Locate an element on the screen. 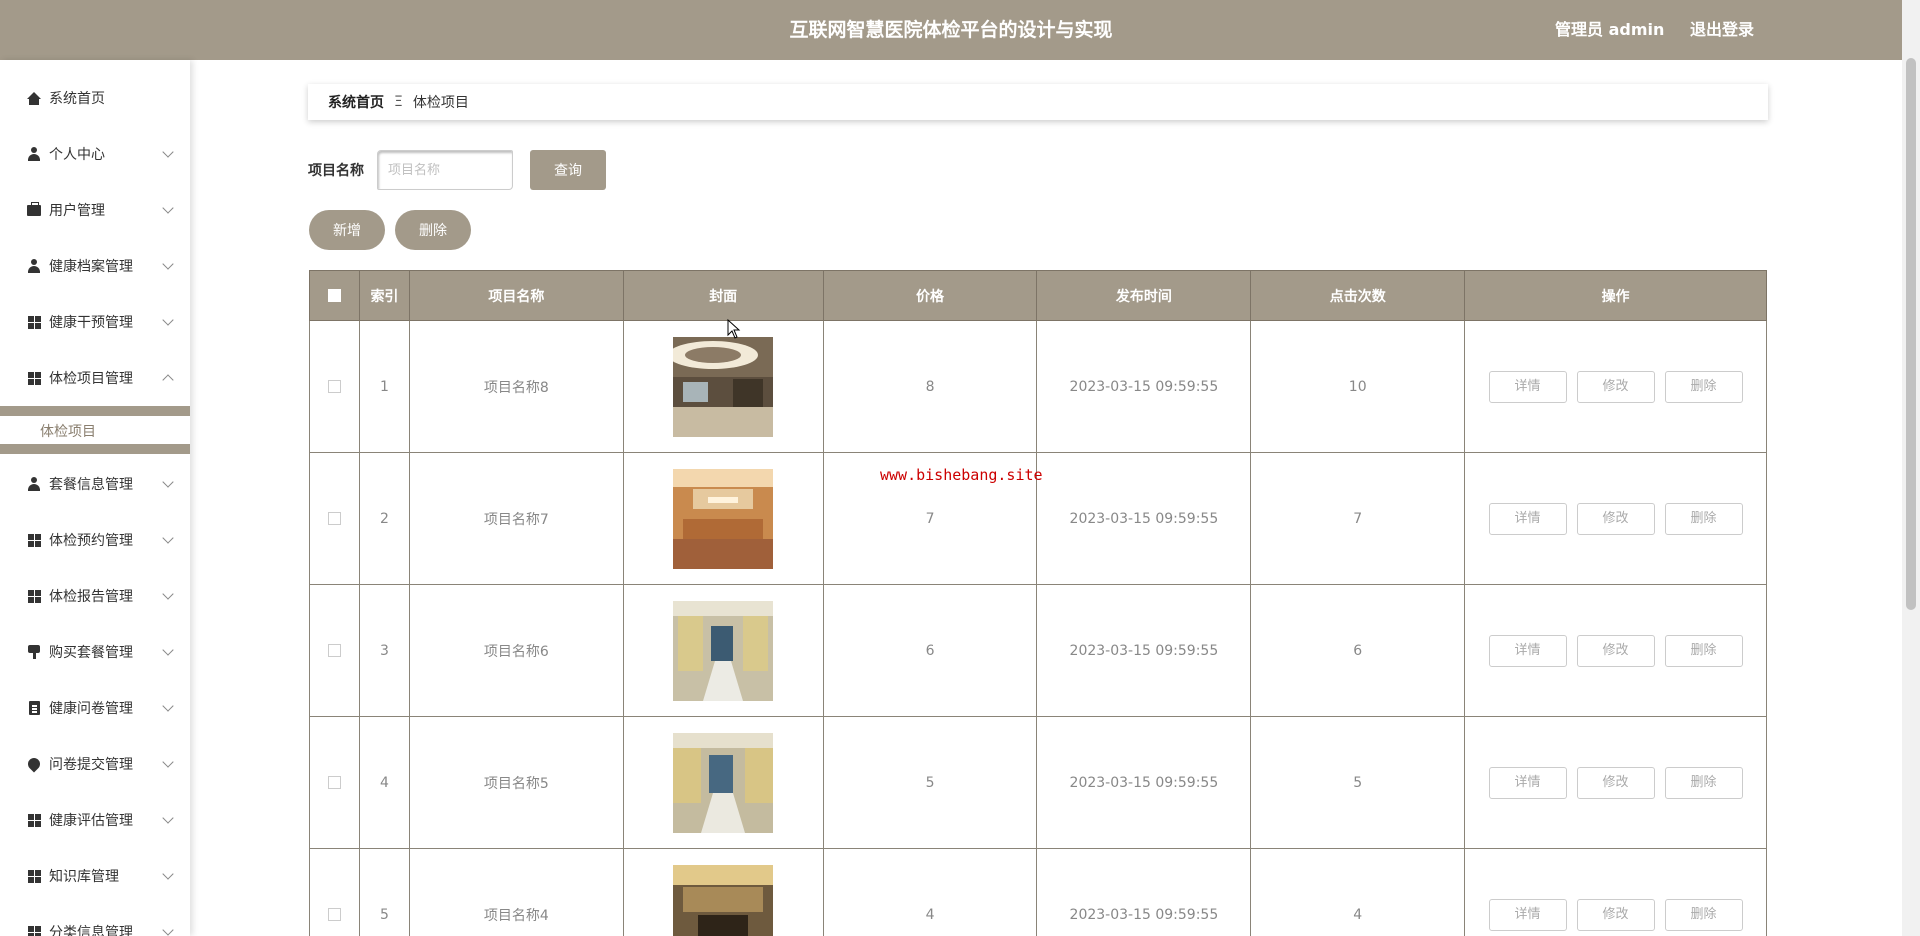 The image size is (1920, 936). sidebar-item-package-info: 套餐信息管理 is located at coordinates (95, 484).